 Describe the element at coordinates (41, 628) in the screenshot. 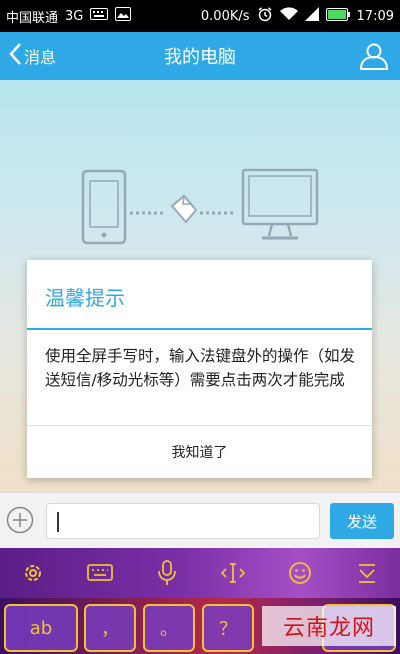

I see `key-ab: ab` at that location.